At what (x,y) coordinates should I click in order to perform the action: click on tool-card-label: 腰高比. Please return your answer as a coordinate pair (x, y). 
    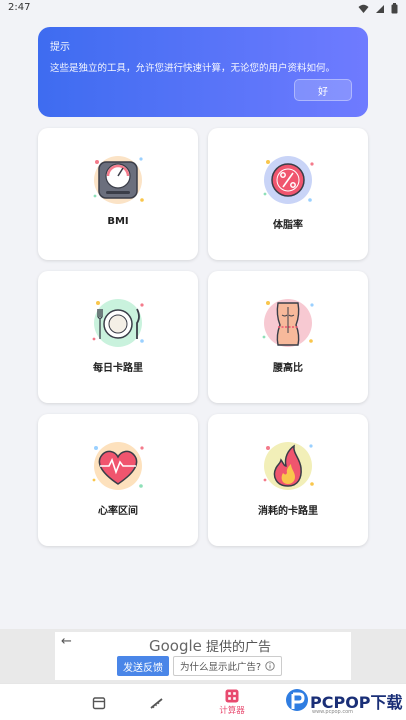
    Looking at the image, I should click on (288, 368).